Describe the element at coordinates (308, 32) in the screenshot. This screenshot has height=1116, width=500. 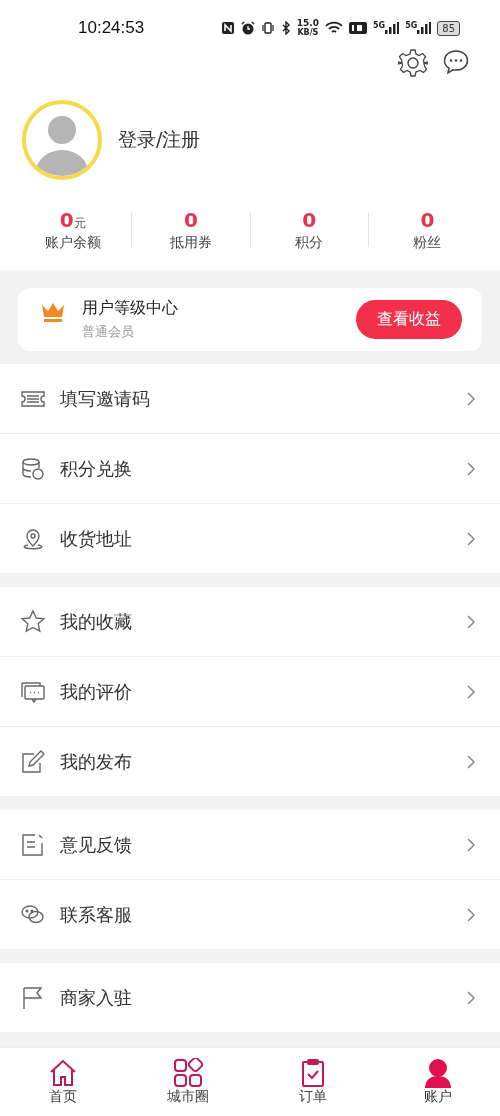
I see `speed-unit: KB/S` at that location.